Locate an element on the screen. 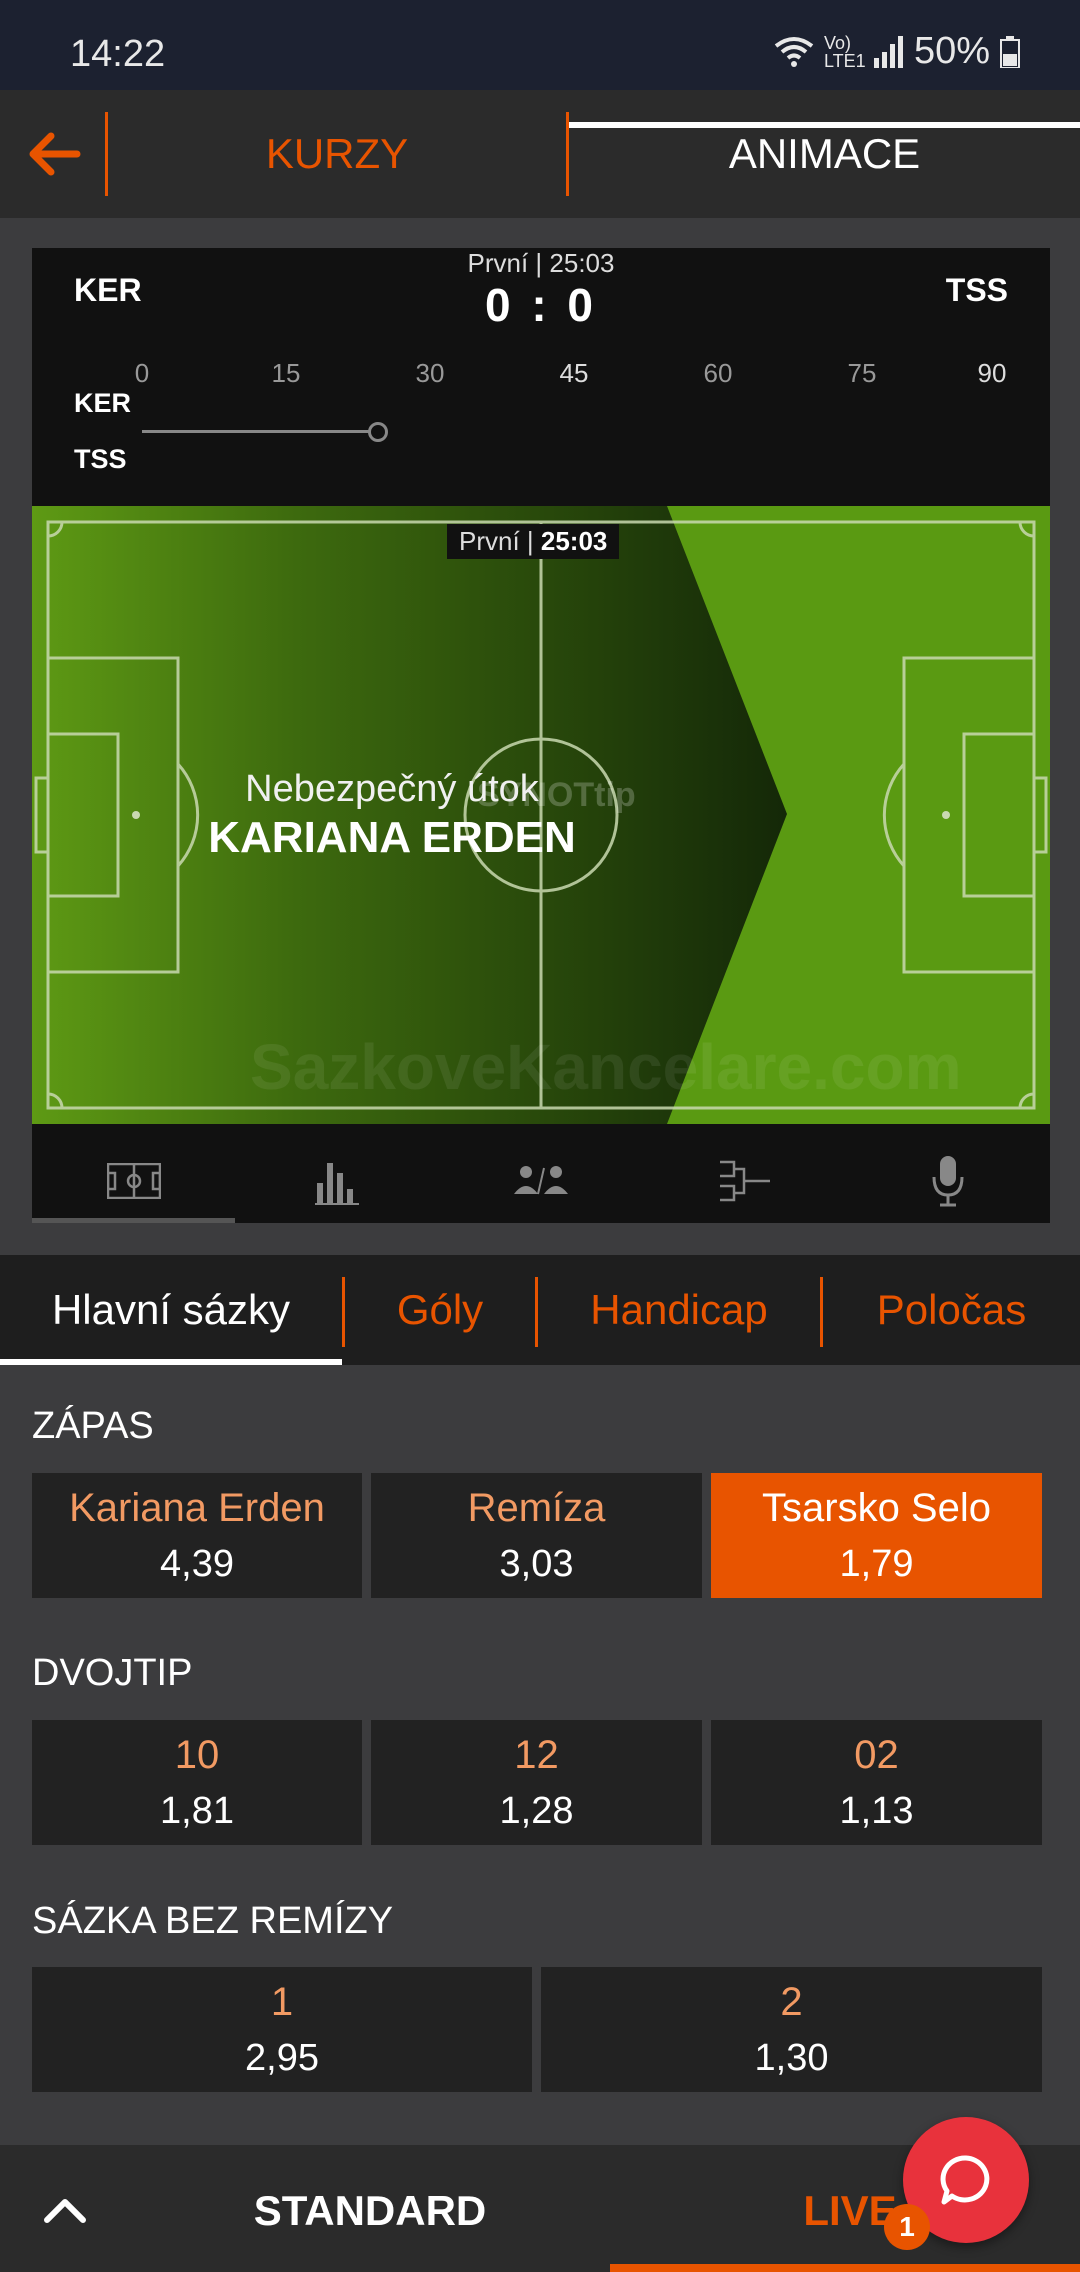 This screenshot has height=2272, width=1080. market-tabs: Hlavní sázky Góly Handicap Poločas is located at coordinates (540, 1310).